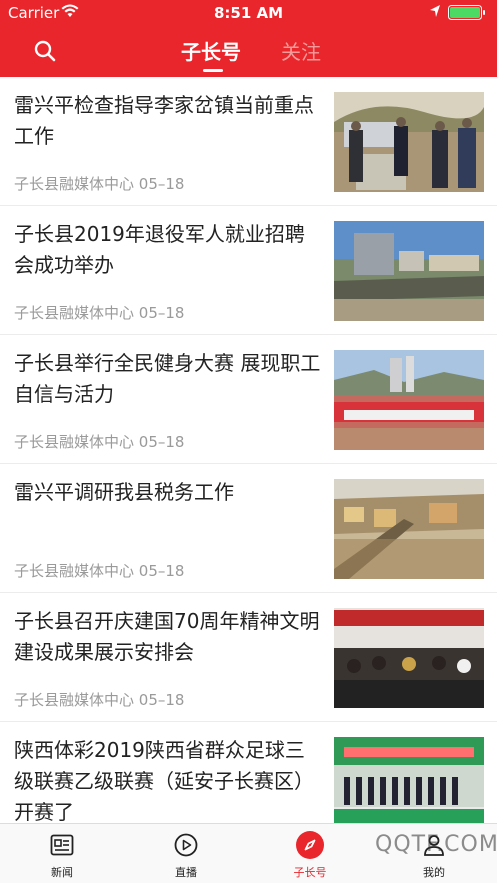 This screenshot has width=497, height=883. I want to click on tabbar-label: 直播, so click(186, 872).